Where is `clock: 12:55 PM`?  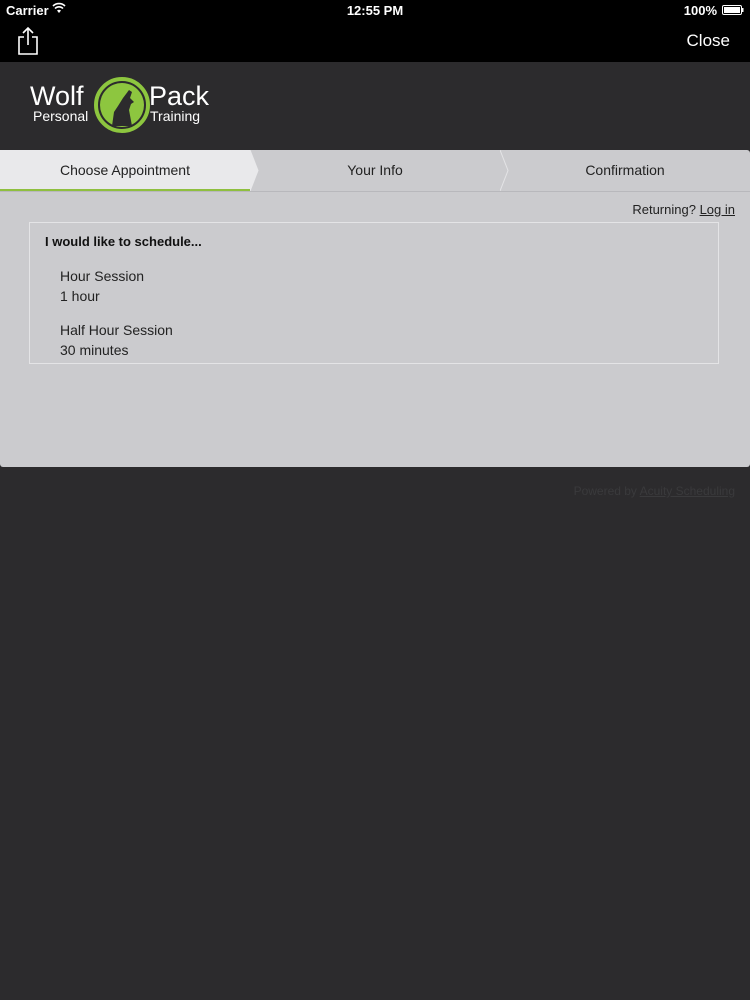
clock: 12:55 PM is located at coordinates (375, 10).